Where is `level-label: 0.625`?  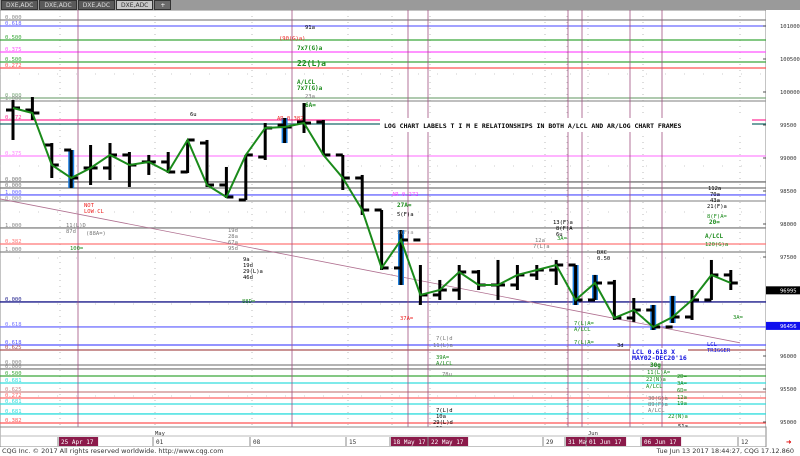
level-label: 0.625 is located at coordinates (13, 348).